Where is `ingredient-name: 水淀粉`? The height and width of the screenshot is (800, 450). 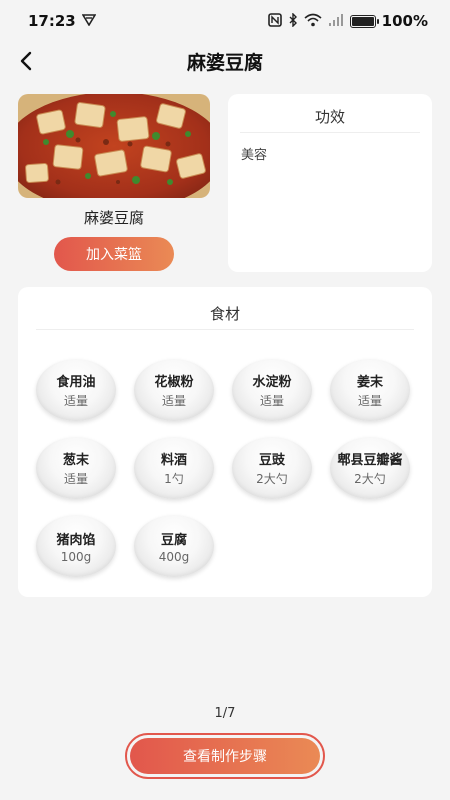
ingredient-name: 水淀粉 is located at coordinates (272, 382).